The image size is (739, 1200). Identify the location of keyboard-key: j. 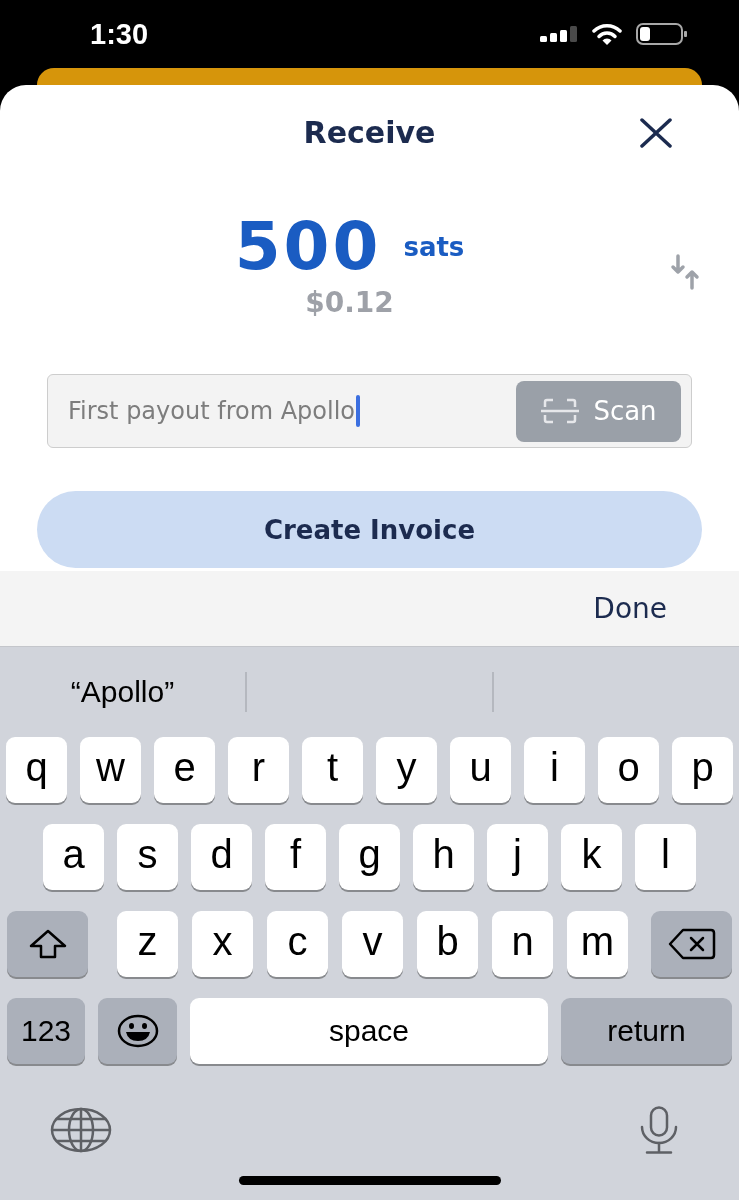
(517, 857).